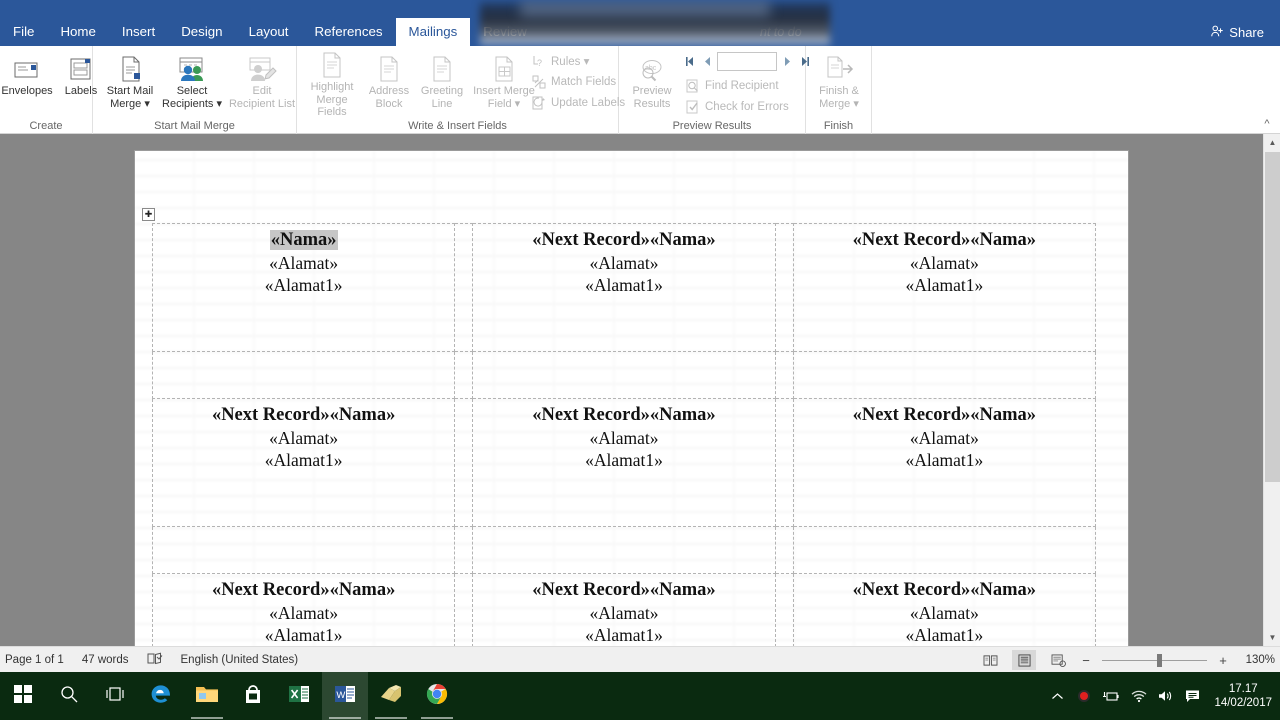  I want to click on excel-button, so click(299, 696).